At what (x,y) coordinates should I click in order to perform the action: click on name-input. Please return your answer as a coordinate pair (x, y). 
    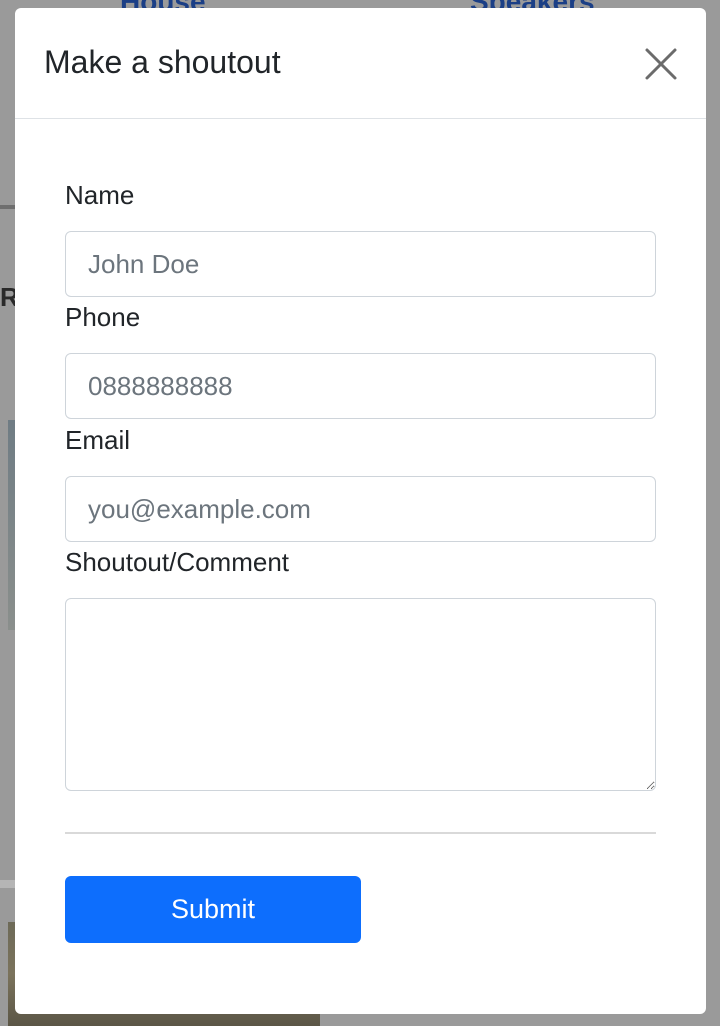
    Looking at the image, I should click on (360, 264).